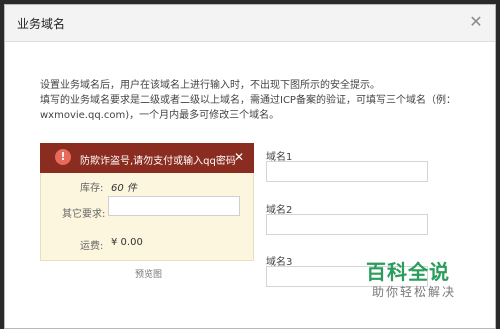 The image size is (500, 329). I want to click on description-line-3: wxmovie.qq.com)，一个月内最多可修改三个域名。, so click(160, 115).